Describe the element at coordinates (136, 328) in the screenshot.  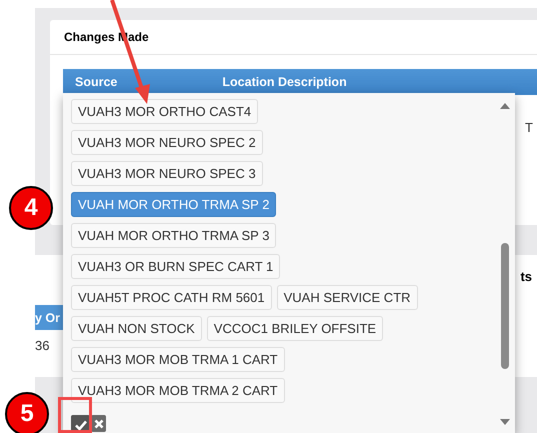
I see `option-item: VUAH NON STOCK` at that location.